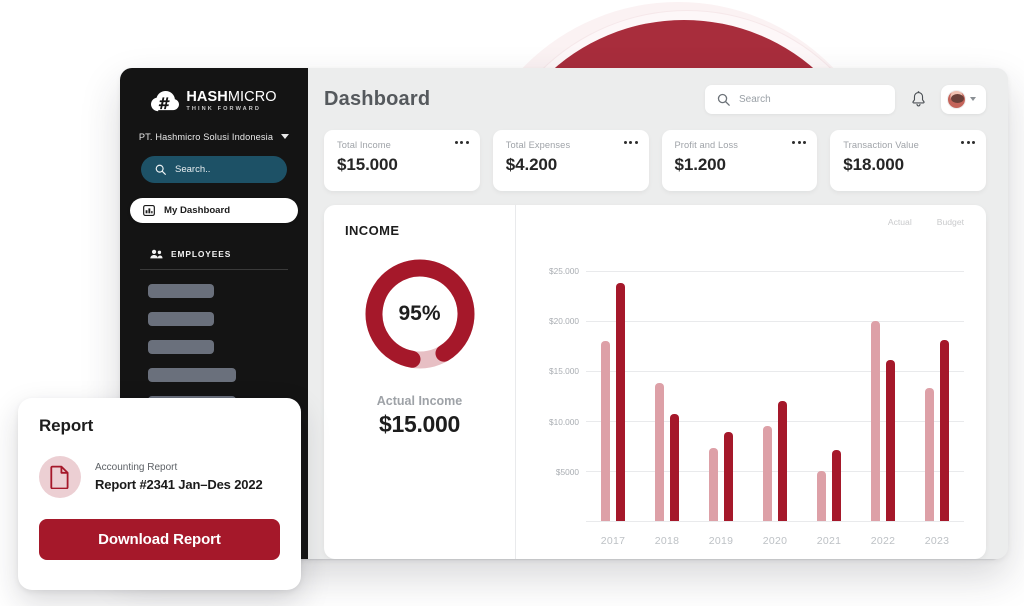  Describe the element at coordinates (564, 321) in the screenshot. I see `chart-y-tick-label: $20.000` at that location.